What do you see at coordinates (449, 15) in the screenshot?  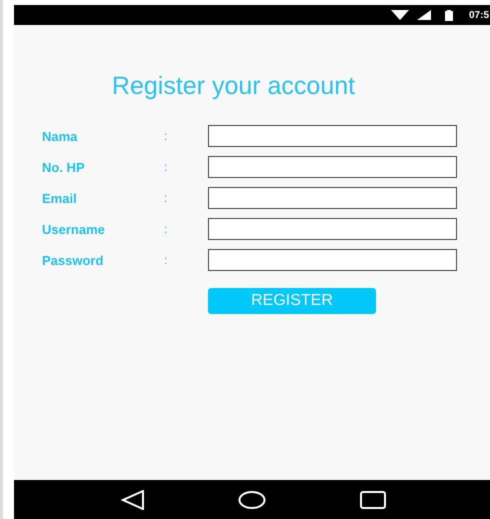 I see `battery-icon` at bounding box center [449, 15].